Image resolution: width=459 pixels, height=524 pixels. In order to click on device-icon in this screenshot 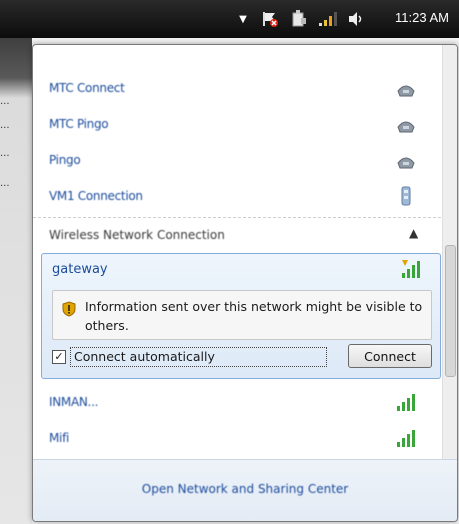, I will do `click(299, 19)`.